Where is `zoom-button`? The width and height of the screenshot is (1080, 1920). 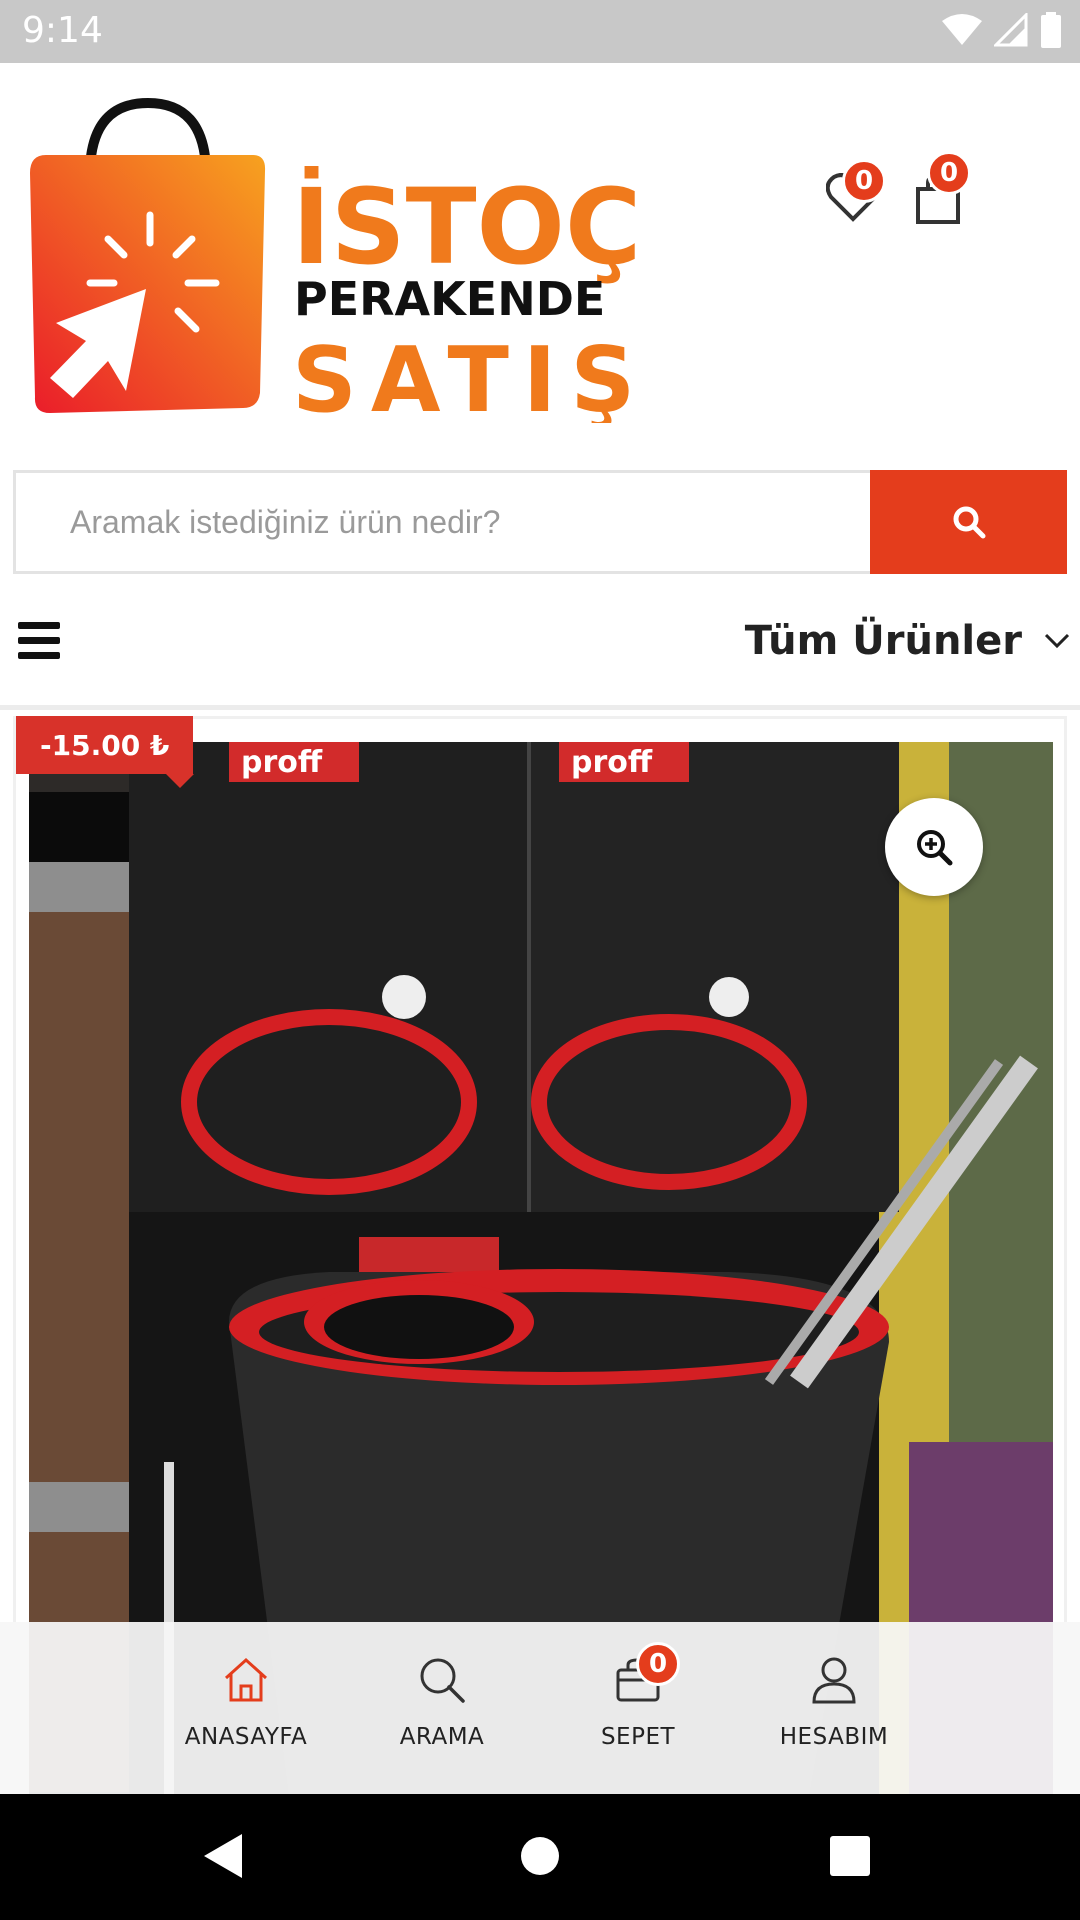
zoom-button is located at coordinates (934, 847).